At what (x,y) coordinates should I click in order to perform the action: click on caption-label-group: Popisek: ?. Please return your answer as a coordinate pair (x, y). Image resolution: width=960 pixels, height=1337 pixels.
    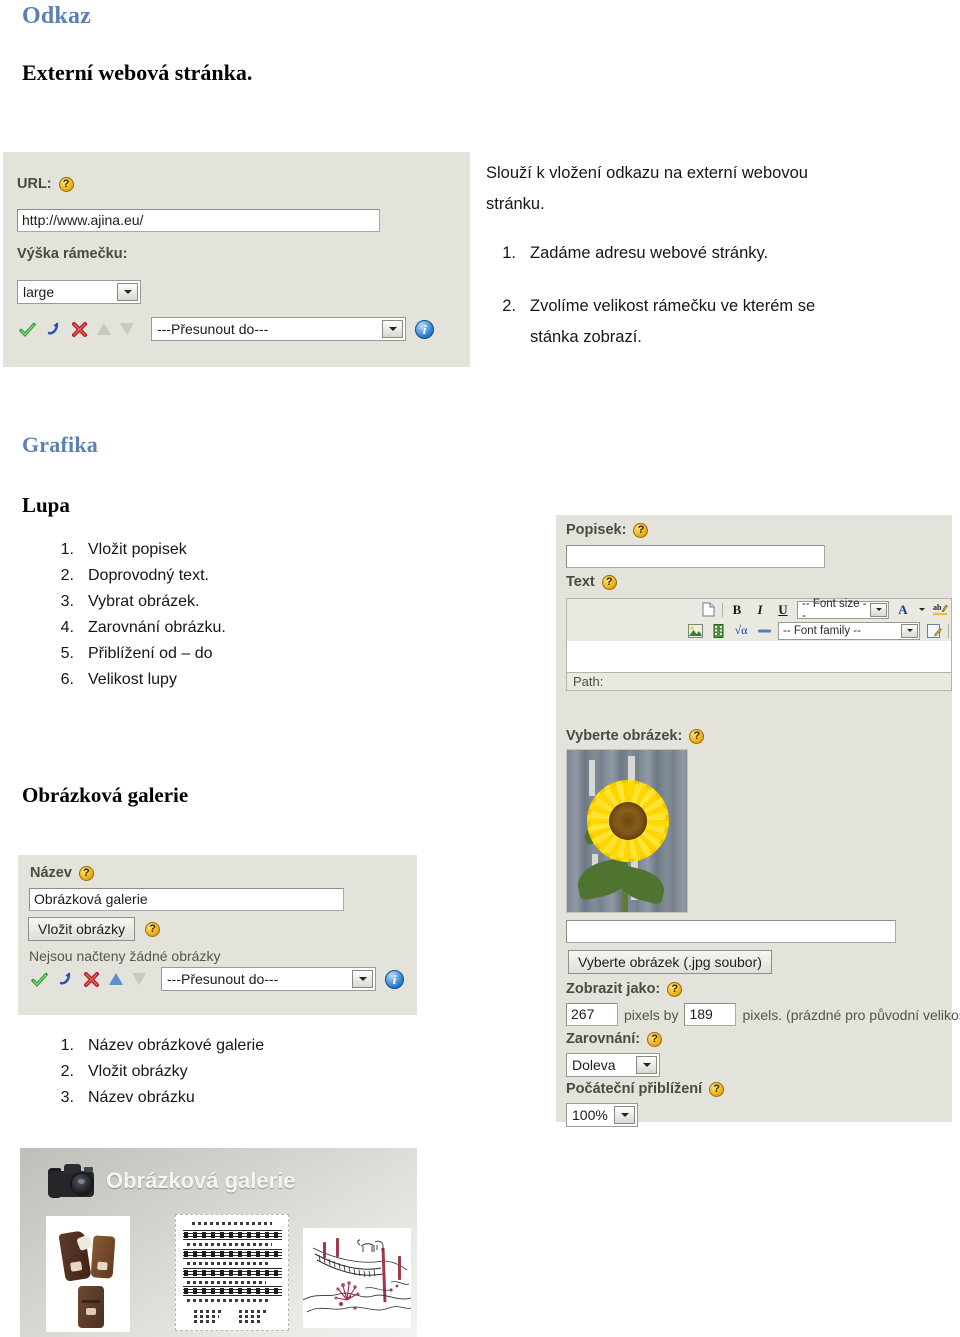
    Looking at the image, I should click on (607, 530).